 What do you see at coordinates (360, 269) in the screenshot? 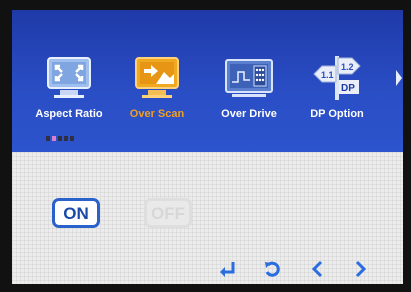
I see `right-arrow-icon` at bounding box center [360, 269].